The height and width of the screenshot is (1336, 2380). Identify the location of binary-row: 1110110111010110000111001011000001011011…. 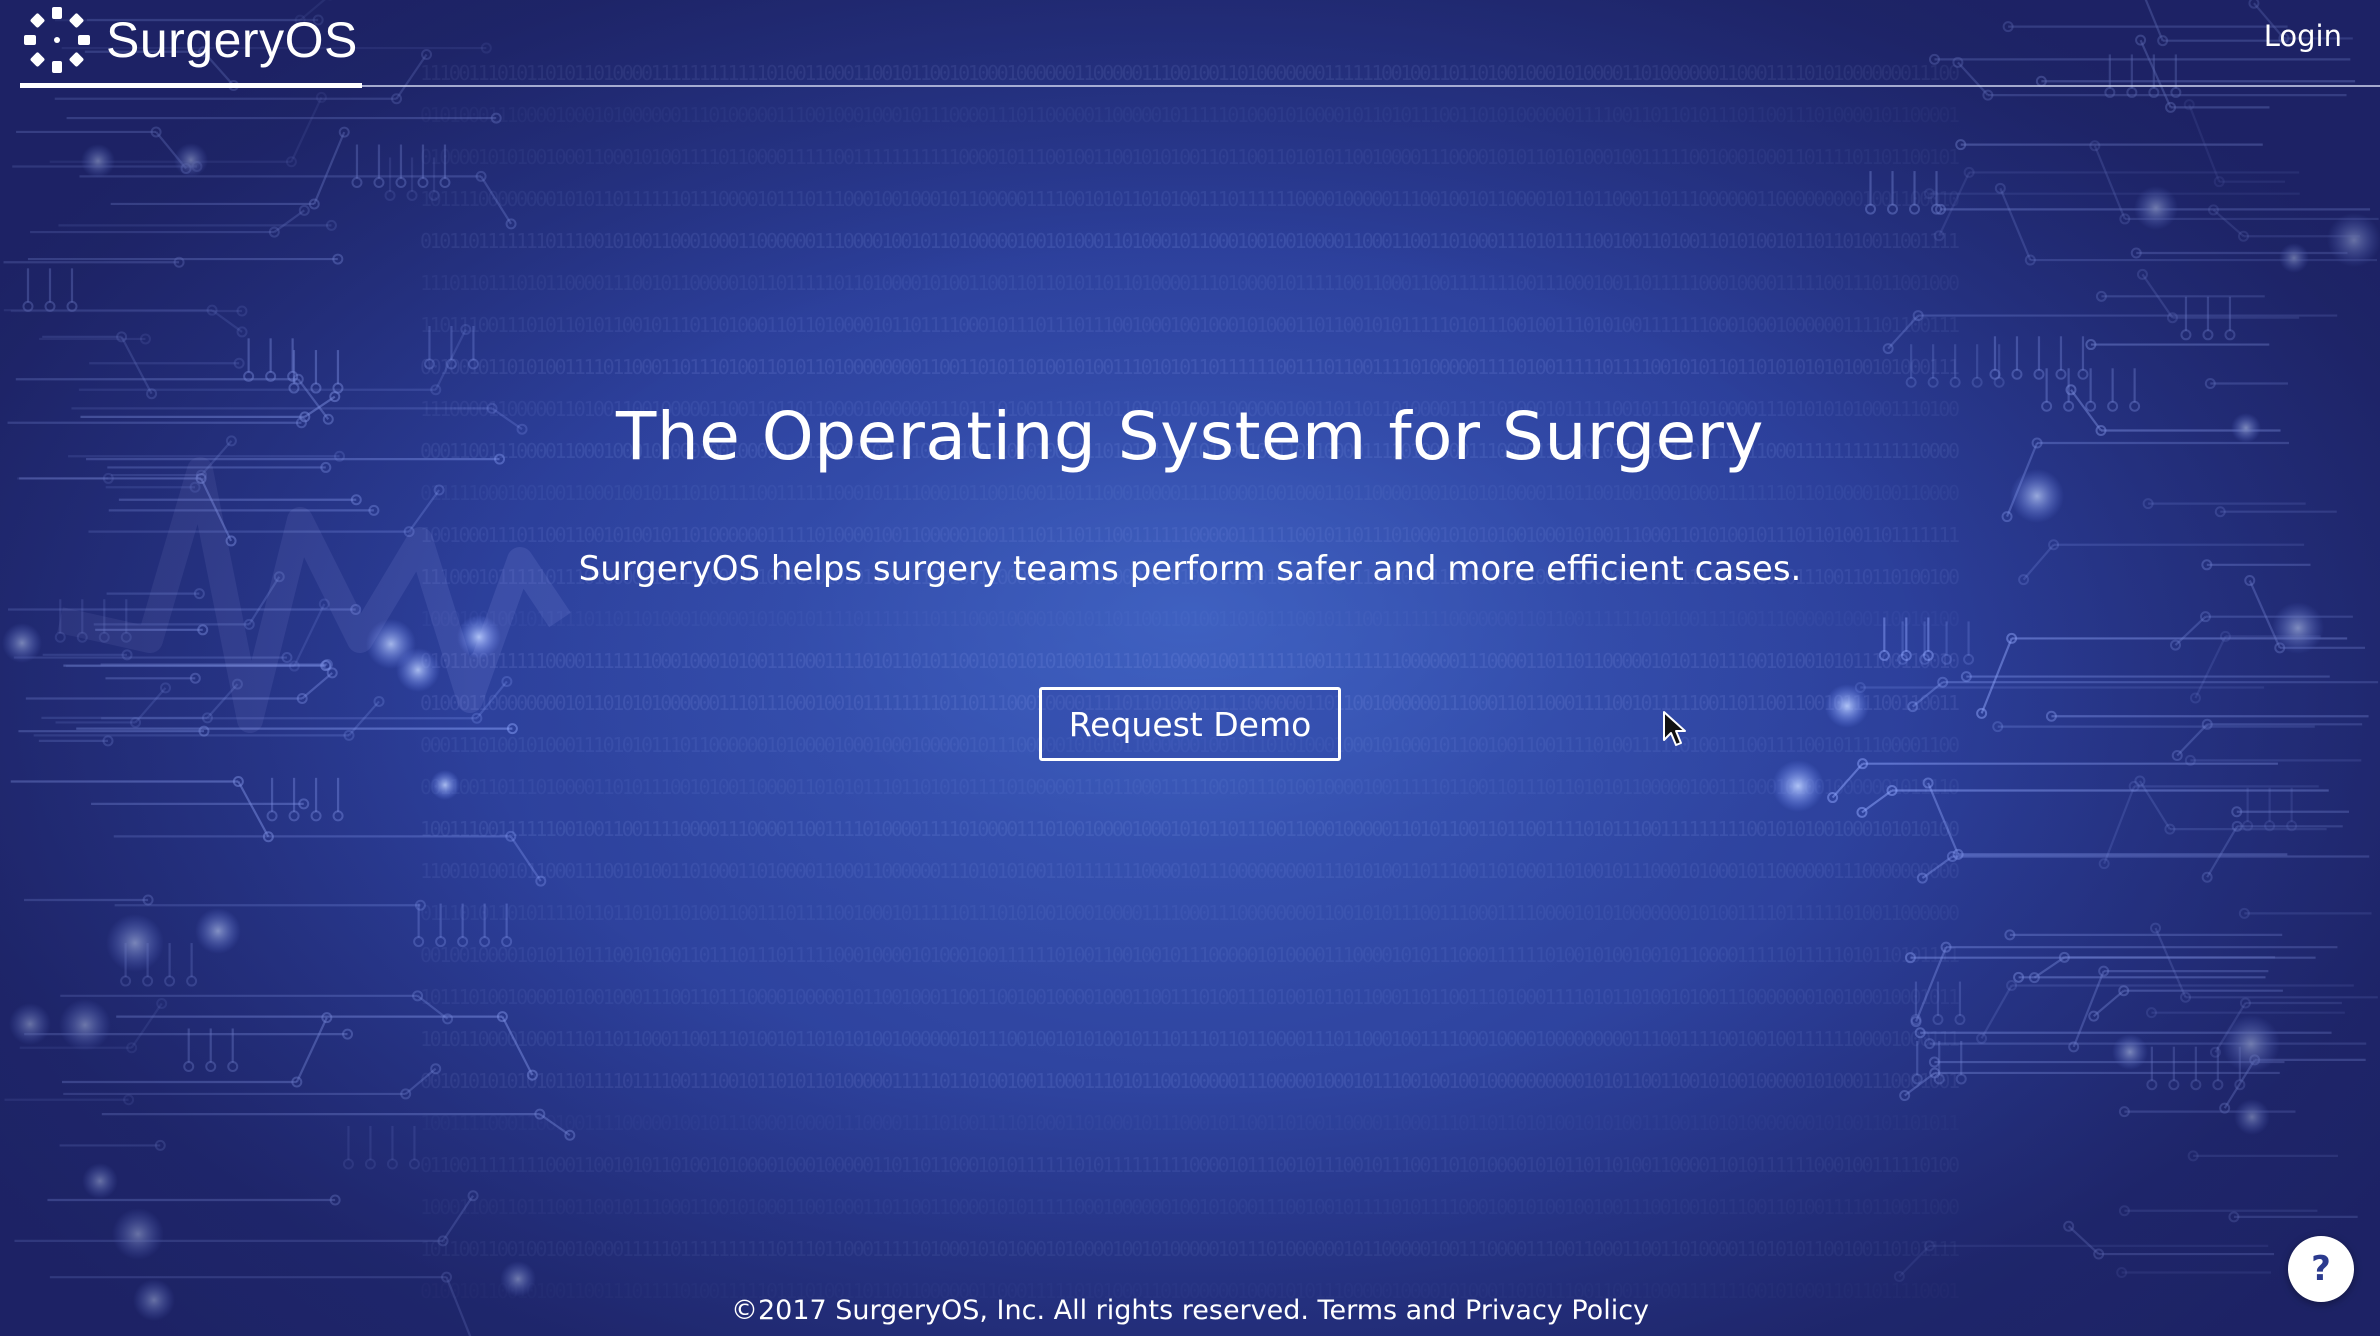
(1190, 283).